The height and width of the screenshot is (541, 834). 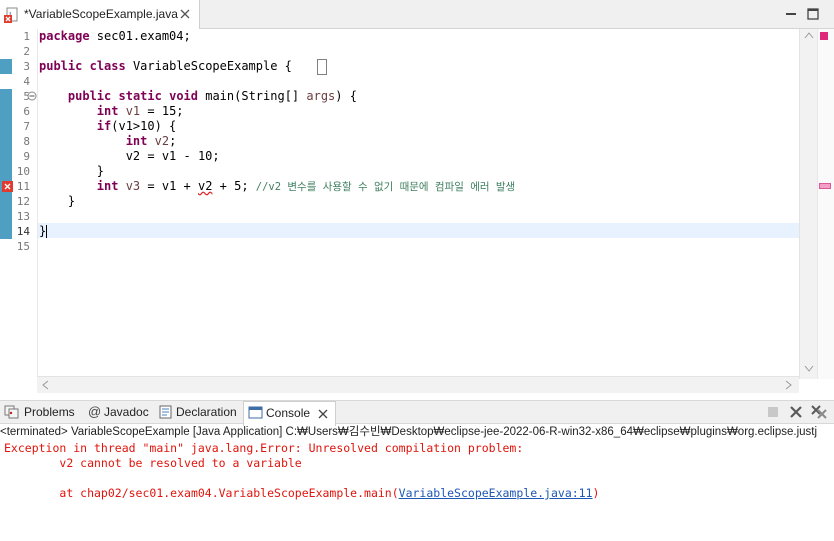 What do you see at coordinates (791, 14) in the screenshot?
I see `minimize-icon` at bounding box center [791, 14].